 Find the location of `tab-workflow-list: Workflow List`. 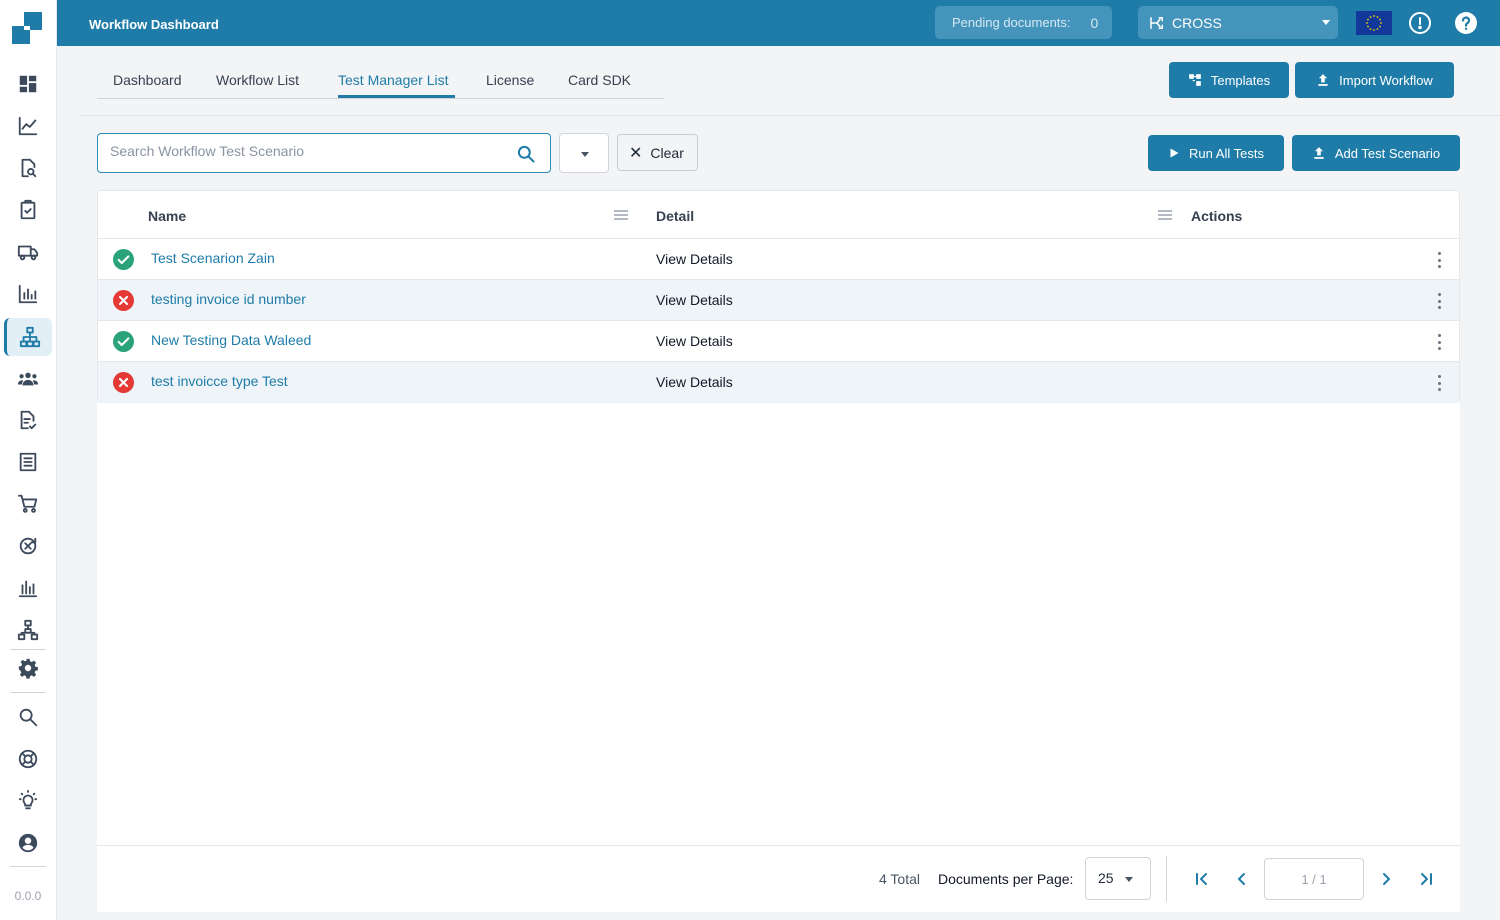

tab-workflow-list: Workflow List is located at coordinates (257, 80).